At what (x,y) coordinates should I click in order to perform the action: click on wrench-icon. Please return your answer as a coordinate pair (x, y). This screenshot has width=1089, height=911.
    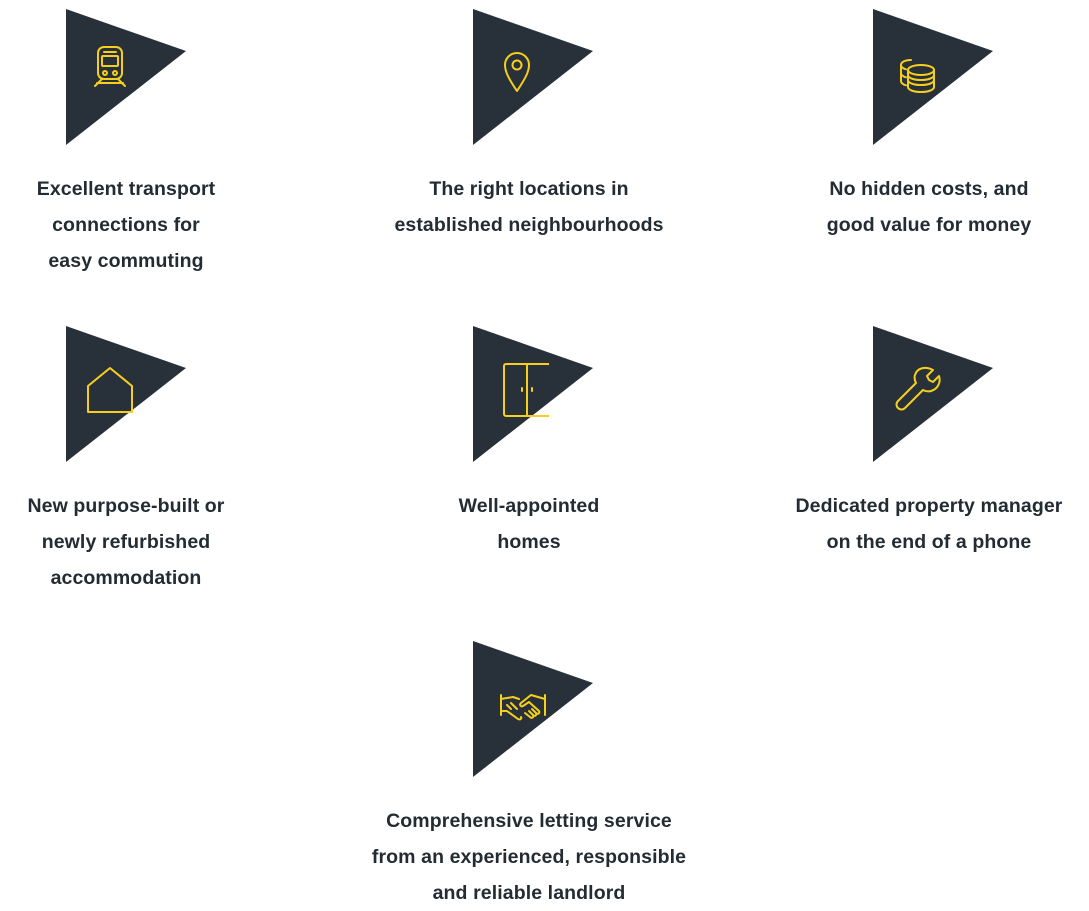
    Looking at the image, I should click on (917, 388).